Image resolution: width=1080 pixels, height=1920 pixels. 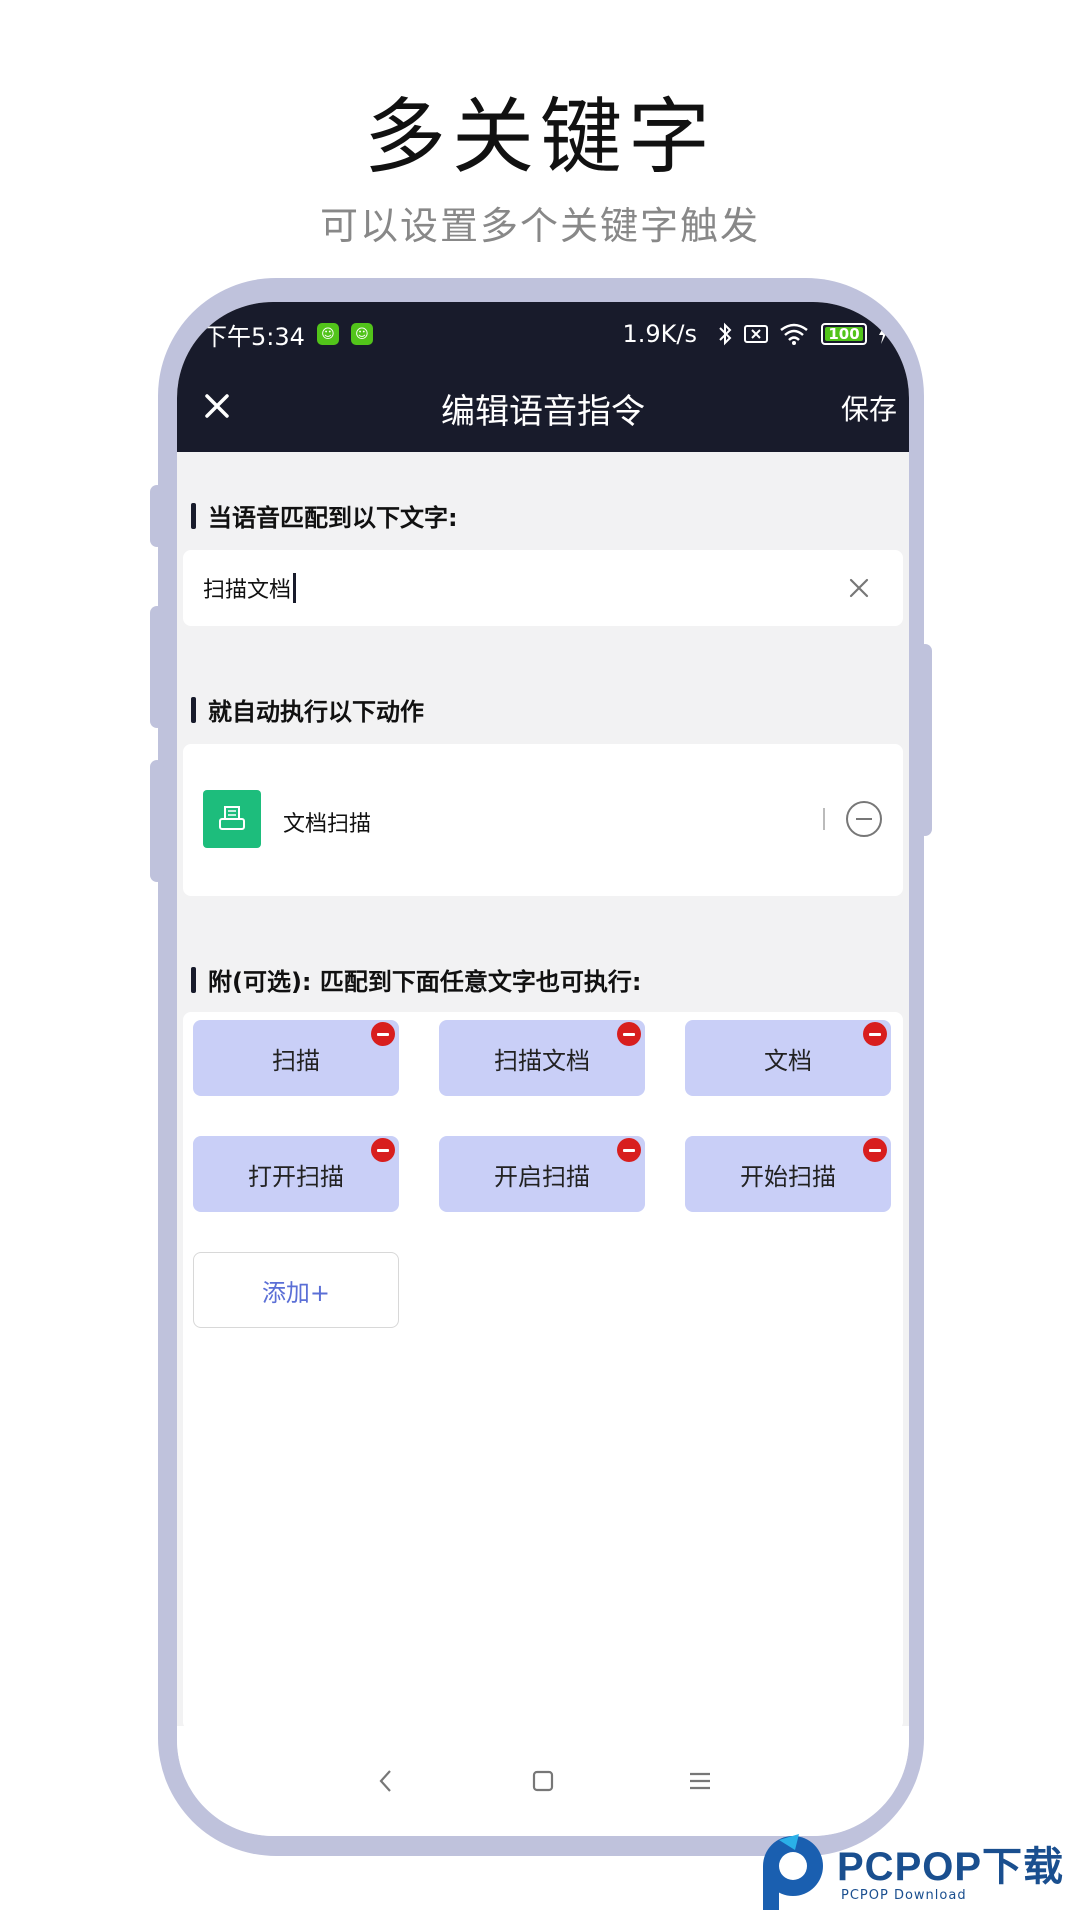 I want to click on keyword-label: 打开扫描, so click(x=296, y=1176).